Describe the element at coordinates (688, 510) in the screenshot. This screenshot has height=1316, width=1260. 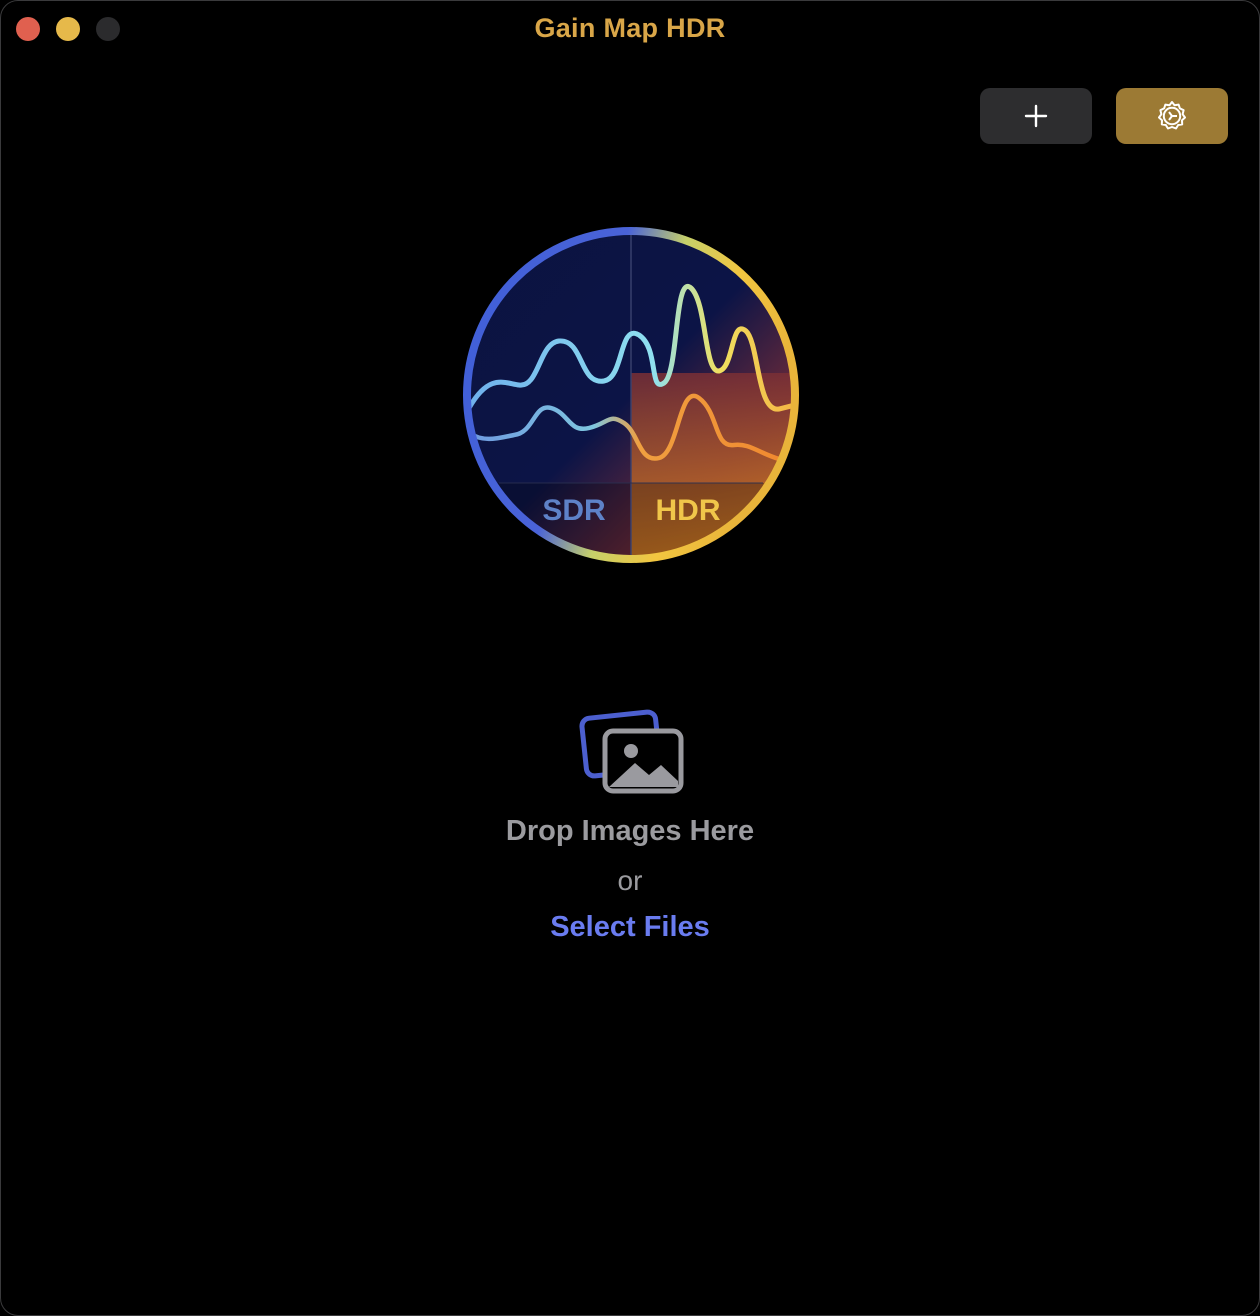
I see `hdr-label: HDR` at that location.